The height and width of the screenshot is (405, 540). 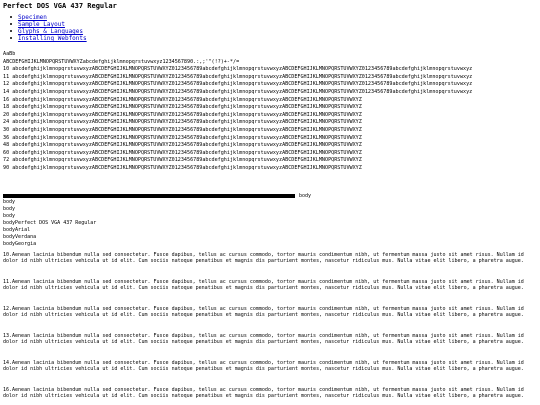 I want to click on sample-line: bodyPerfect DOS VGA 437 Regular, so click(x=50, y=223).